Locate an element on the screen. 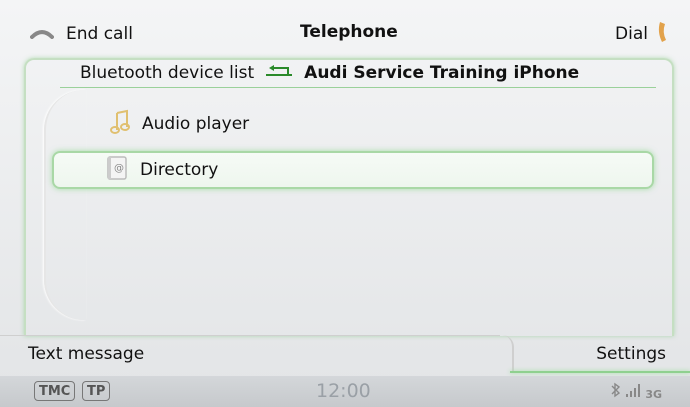 This screenshot has width=690, height=407. music-note-icon is located at coordinates (120, 124).